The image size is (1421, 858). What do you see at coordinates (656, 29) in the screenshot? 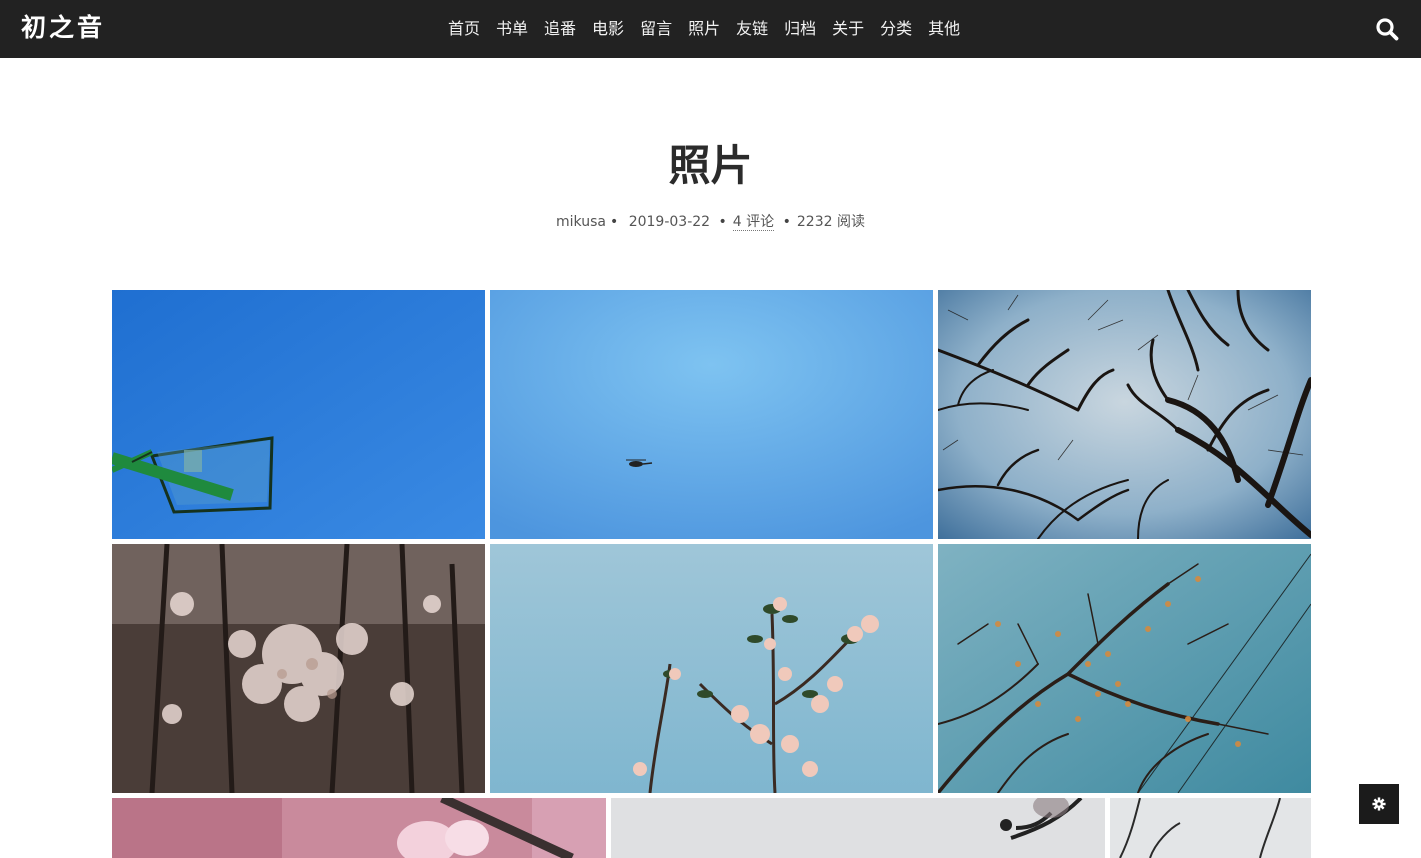
I see `nav-item-guestbook: 留言` at bounding box center [656, 29].